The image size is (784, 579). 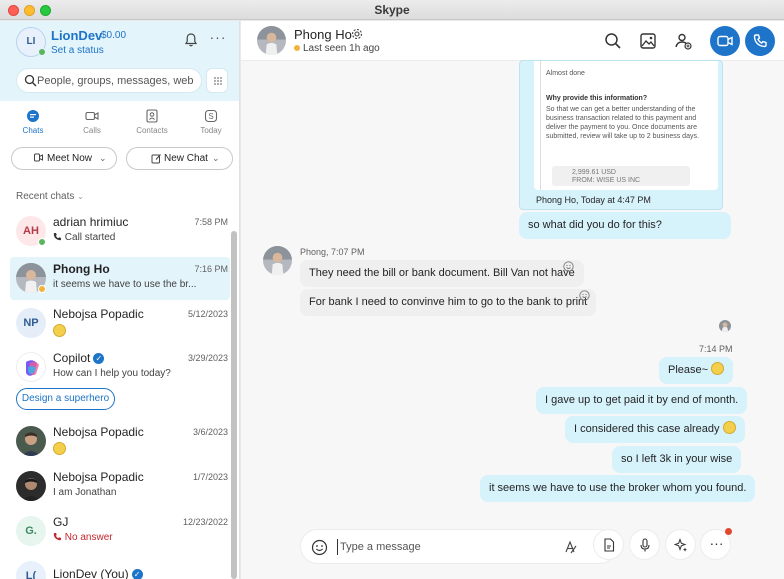 What do you see at coordinates (29, 10) in the screenshot?
I see `minimize-window-button` at bounding box center [29, 10].